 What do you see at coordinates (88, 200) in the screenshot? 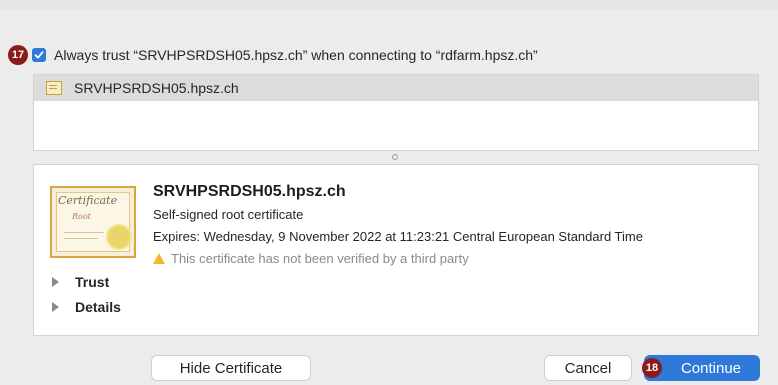
I see `certificate-icon-title: Certificate` at bounding box center [88, 200].